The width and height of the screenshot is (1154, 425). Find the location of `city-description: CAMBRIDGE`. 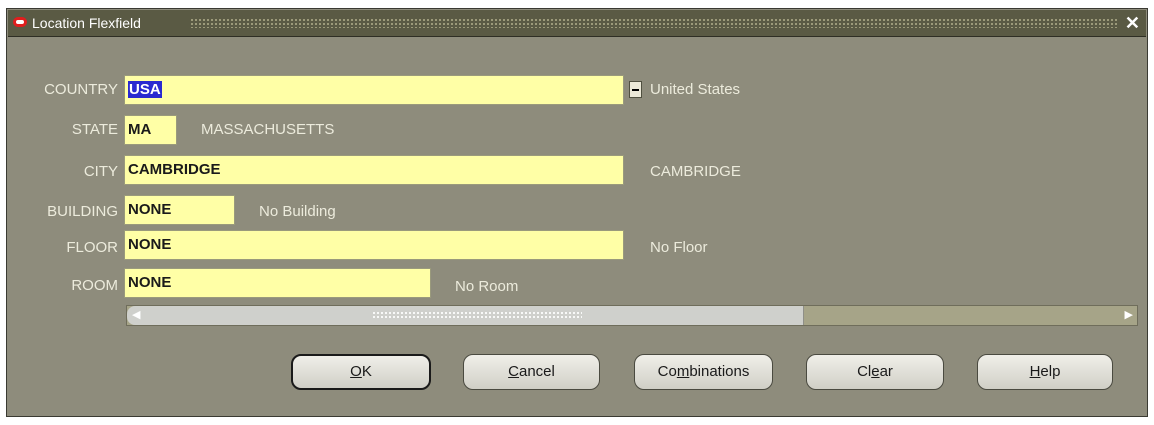

city-description: CAMBRIDGE is located at coordinates (695, 171).